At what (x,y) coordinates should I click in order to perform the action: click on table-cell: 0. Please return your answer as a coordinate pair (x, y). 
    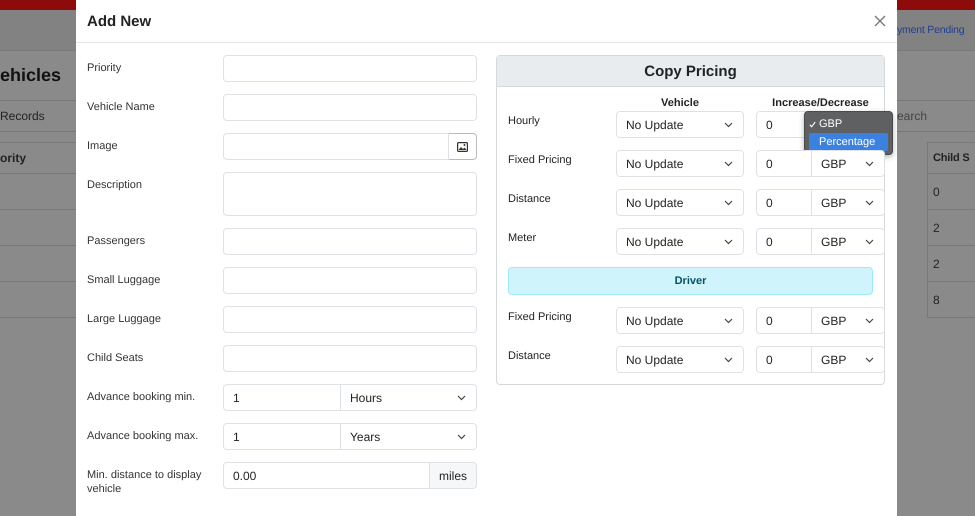
    Looking at the image, I should click on (936, 191).